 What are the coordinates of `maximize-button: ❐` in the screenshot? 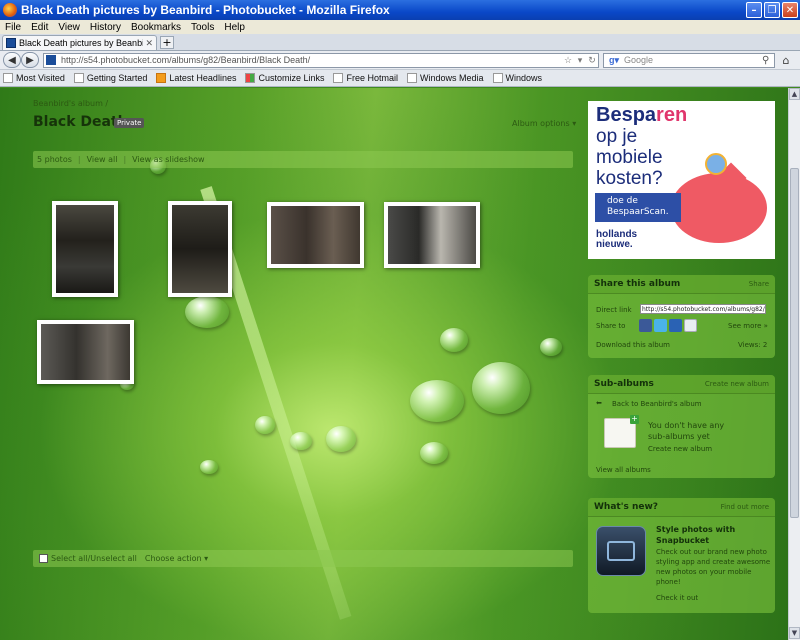 It's located at (772, 10).